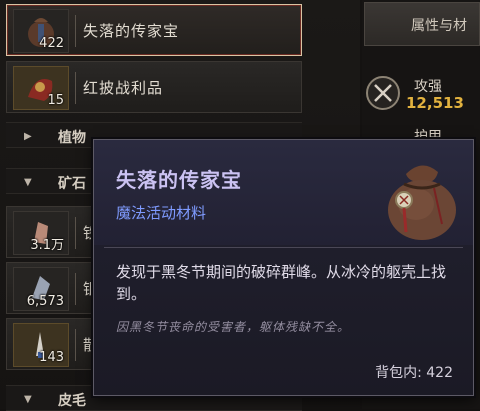 This screenshot has width=480, height=411. What do you see at coordinates (41, 233) in the screenshot?
I see `item-thumbnail: 3.1万` at bounding box center [41, 233].